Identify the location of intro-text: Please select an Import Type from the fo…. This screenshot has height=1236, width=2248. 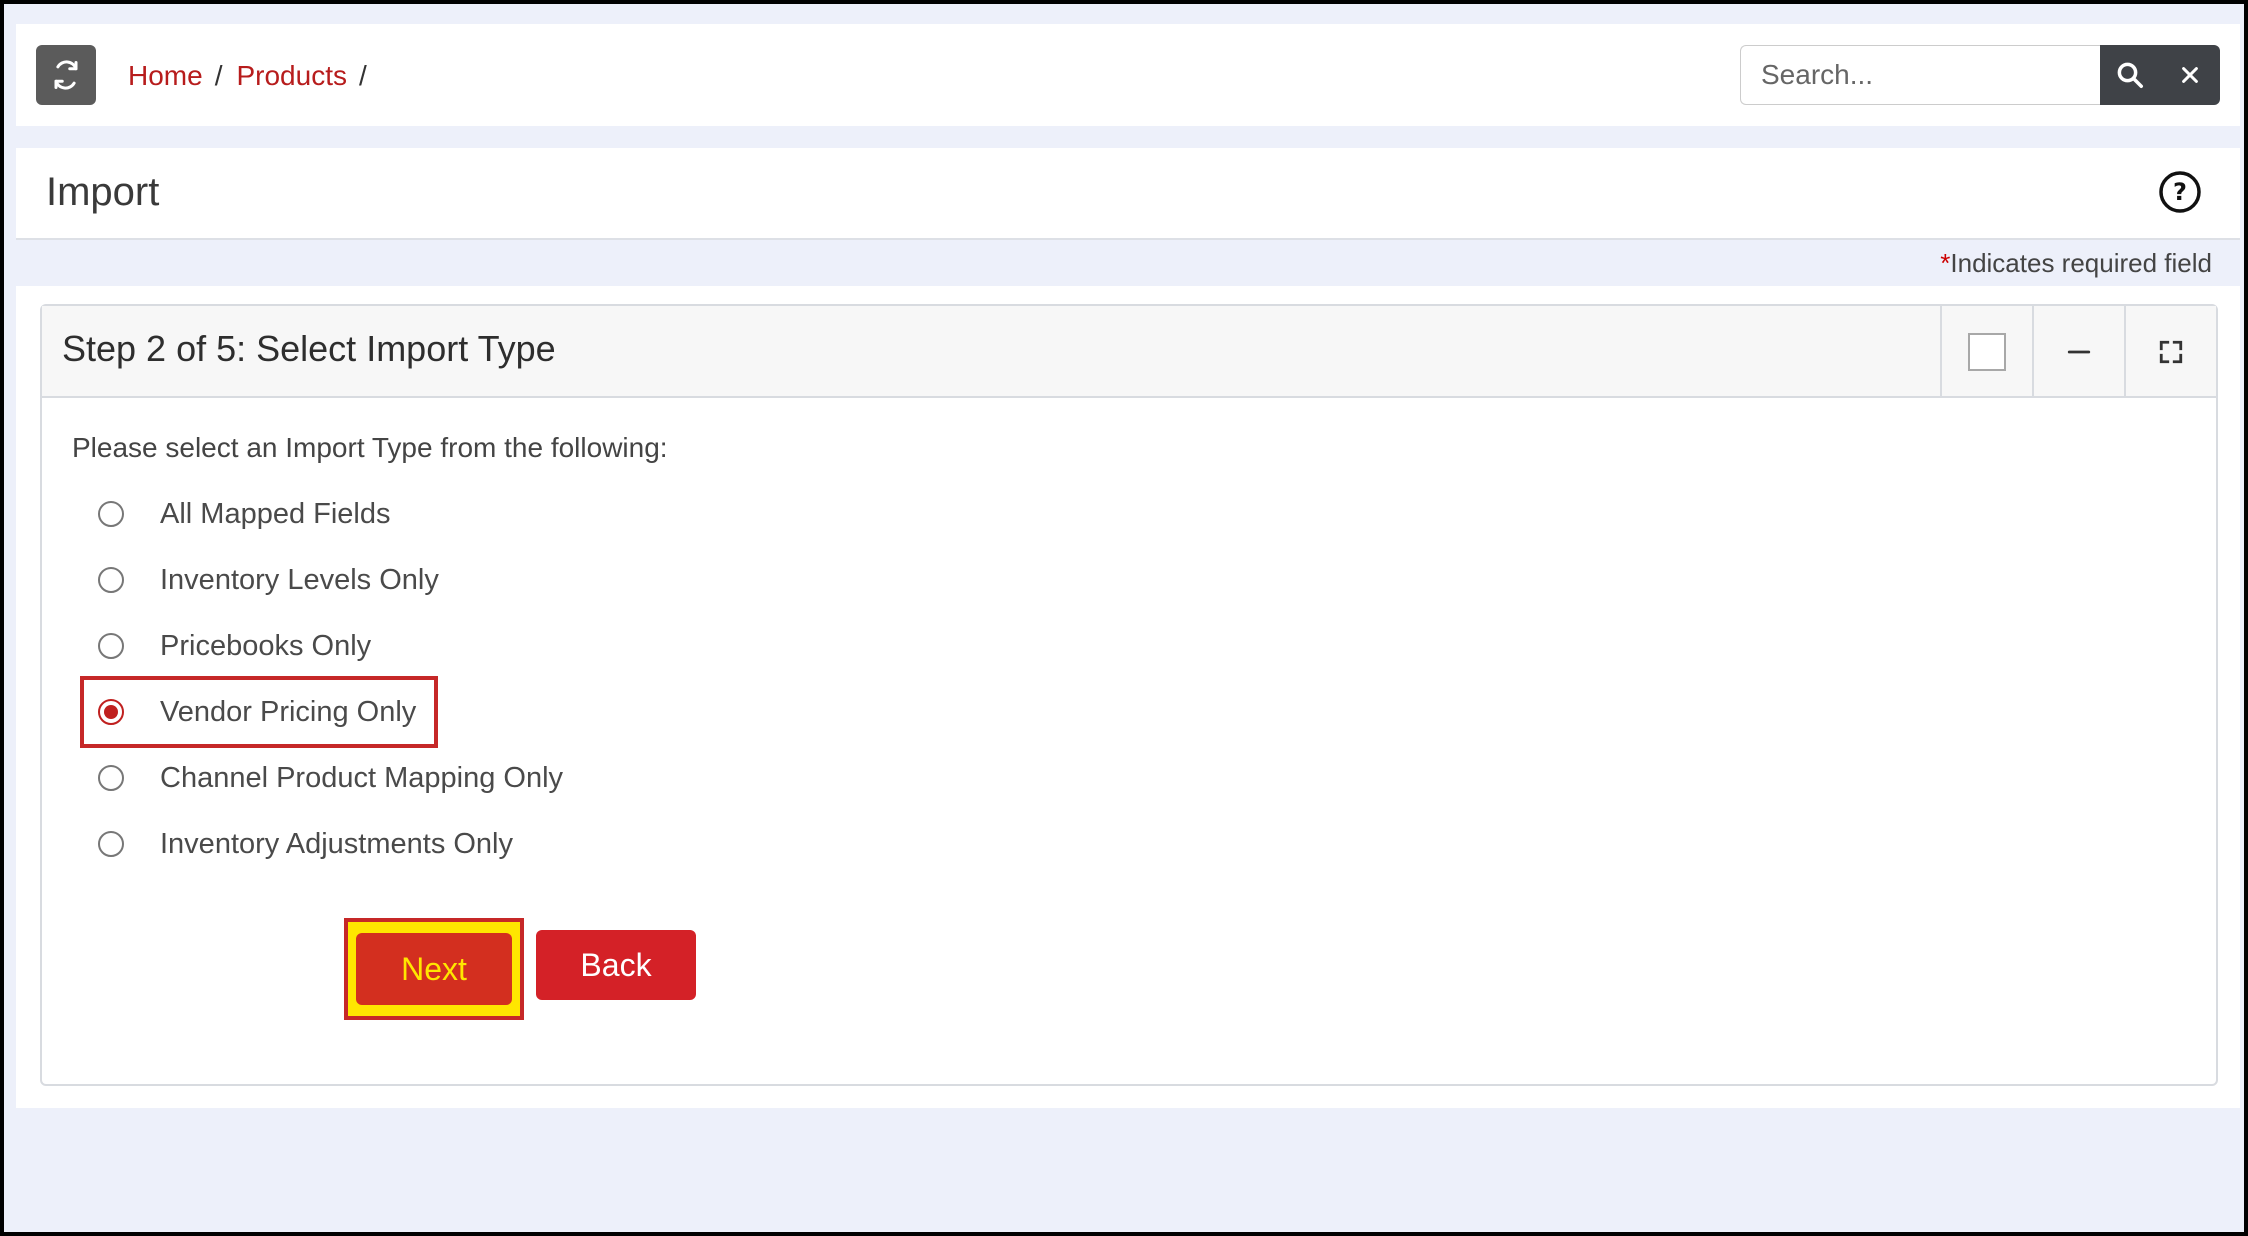
(370, 447).